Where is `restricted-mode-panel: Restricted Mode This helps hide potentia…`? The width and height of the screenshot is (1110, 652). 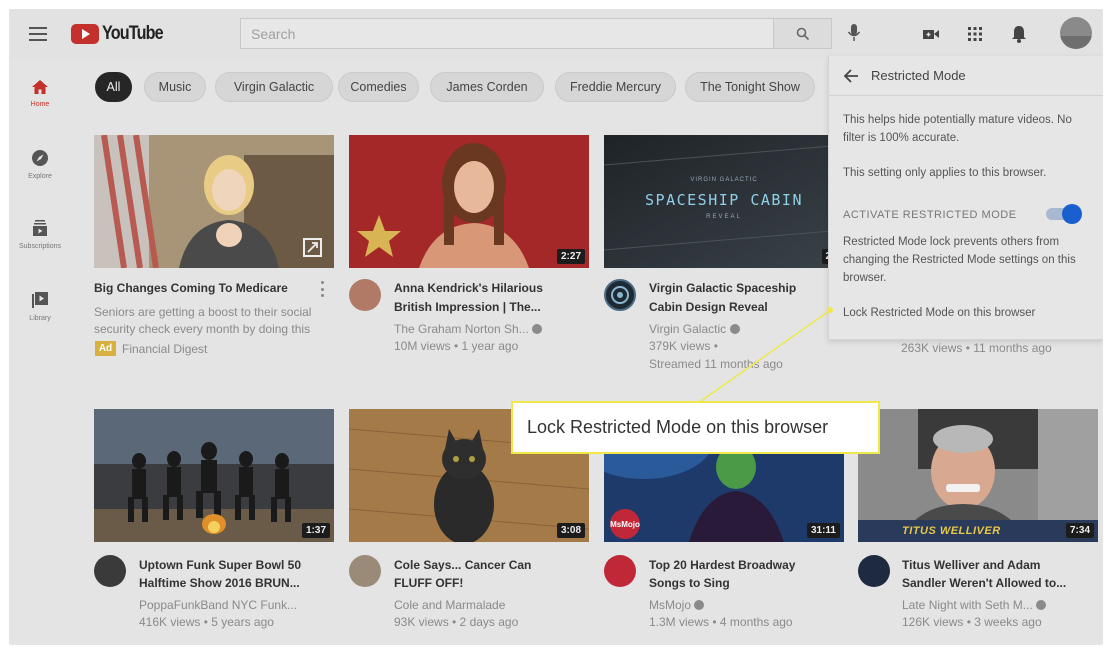 restricted-mode-panel: Restricted Mode This helps hide potentia… is located at coordinates (965, 198).